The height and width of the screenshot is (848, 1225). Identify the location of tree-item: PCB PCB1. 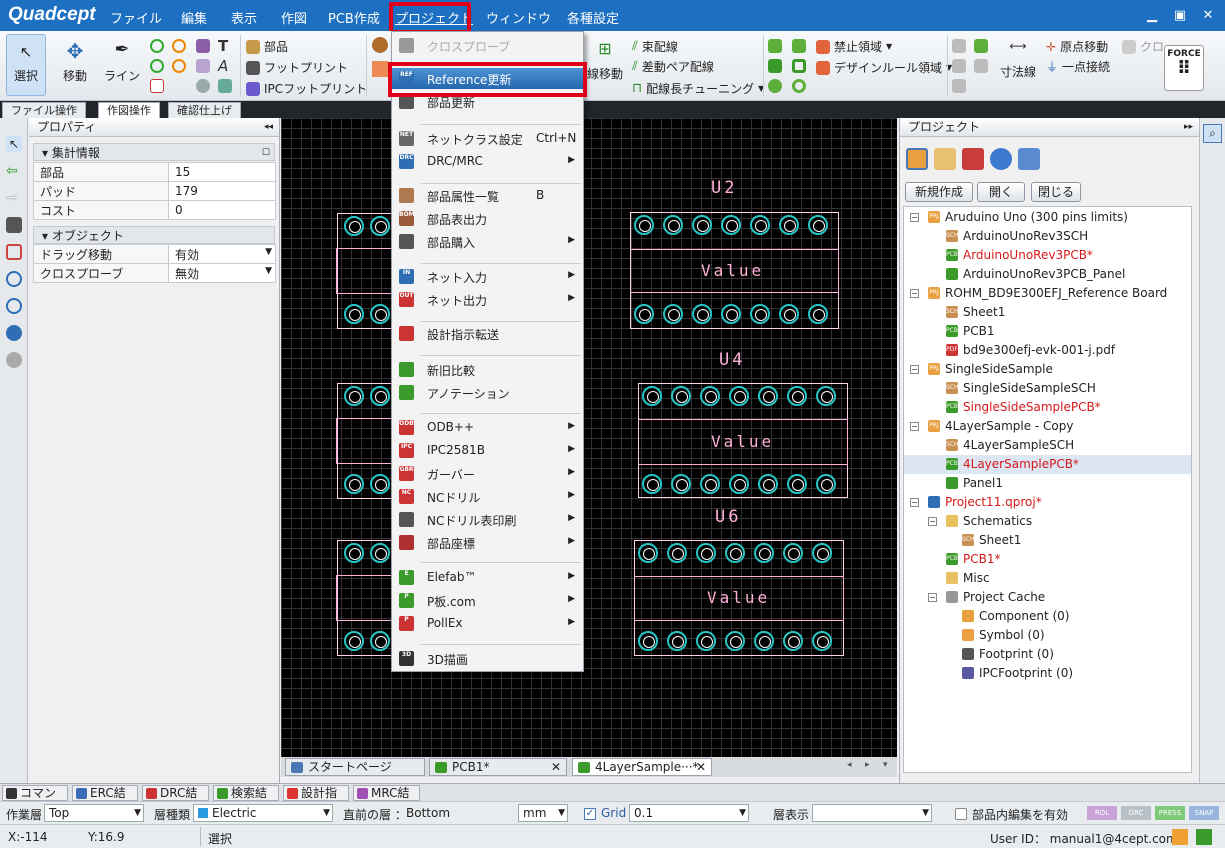
(961, 331).